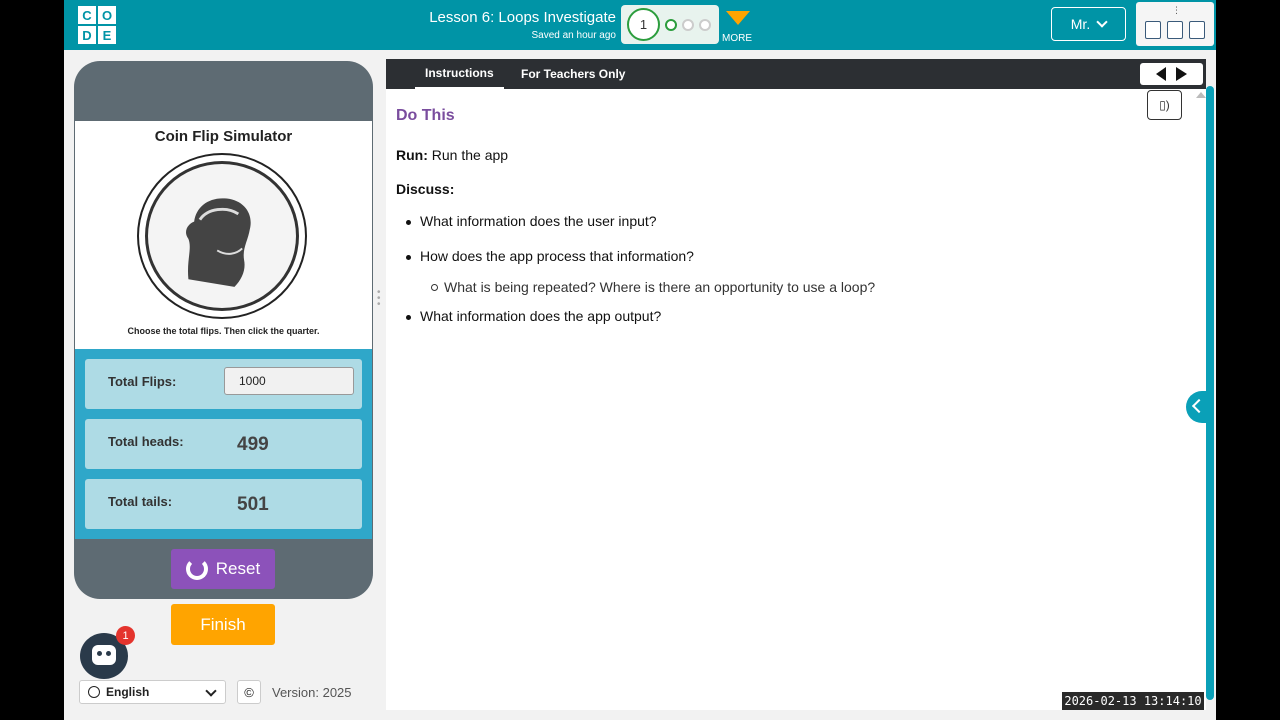 The width and height of the screenshot is (1280, 720). What do you see at coordinates (538, 221) in the screenshot?
I see `bullet-text: What information does the user input?` at bounding box center [538, 221].